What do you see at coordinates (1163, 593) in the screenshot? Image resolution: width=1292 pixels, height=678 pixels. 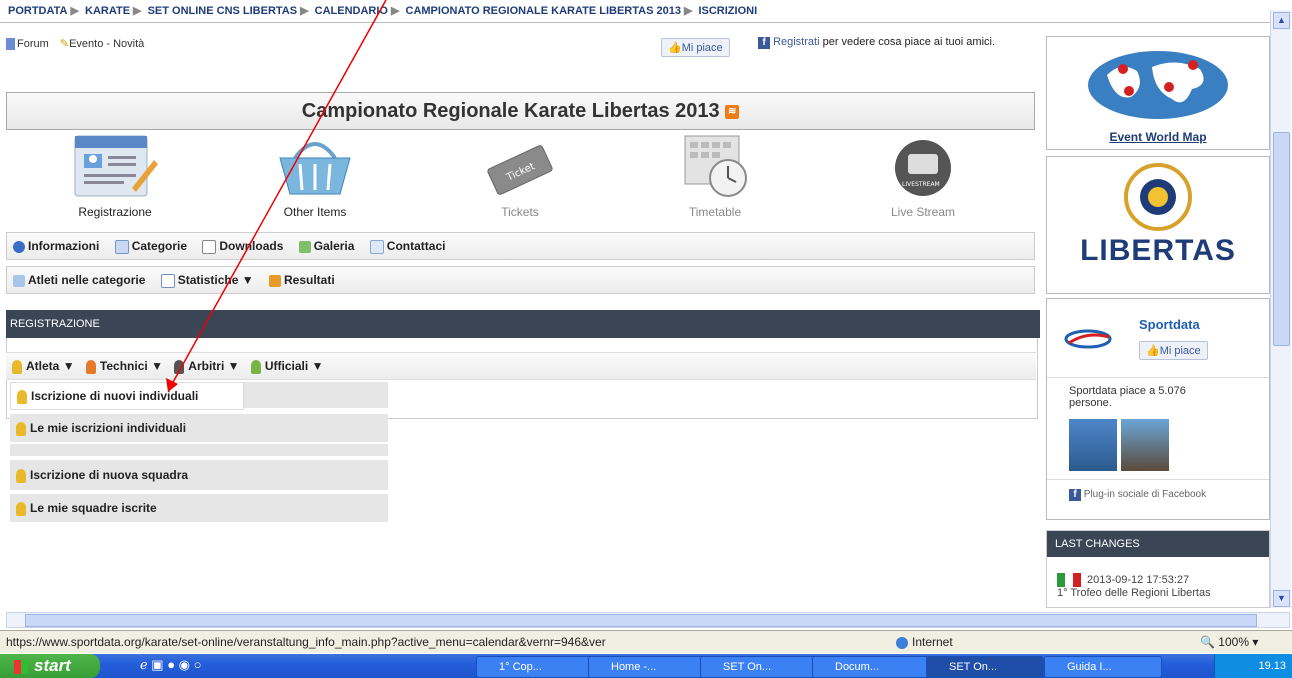 I see `last-change-item: 1° Trofeo delle Regioni Libertas` at bounding box center [1163, 593].